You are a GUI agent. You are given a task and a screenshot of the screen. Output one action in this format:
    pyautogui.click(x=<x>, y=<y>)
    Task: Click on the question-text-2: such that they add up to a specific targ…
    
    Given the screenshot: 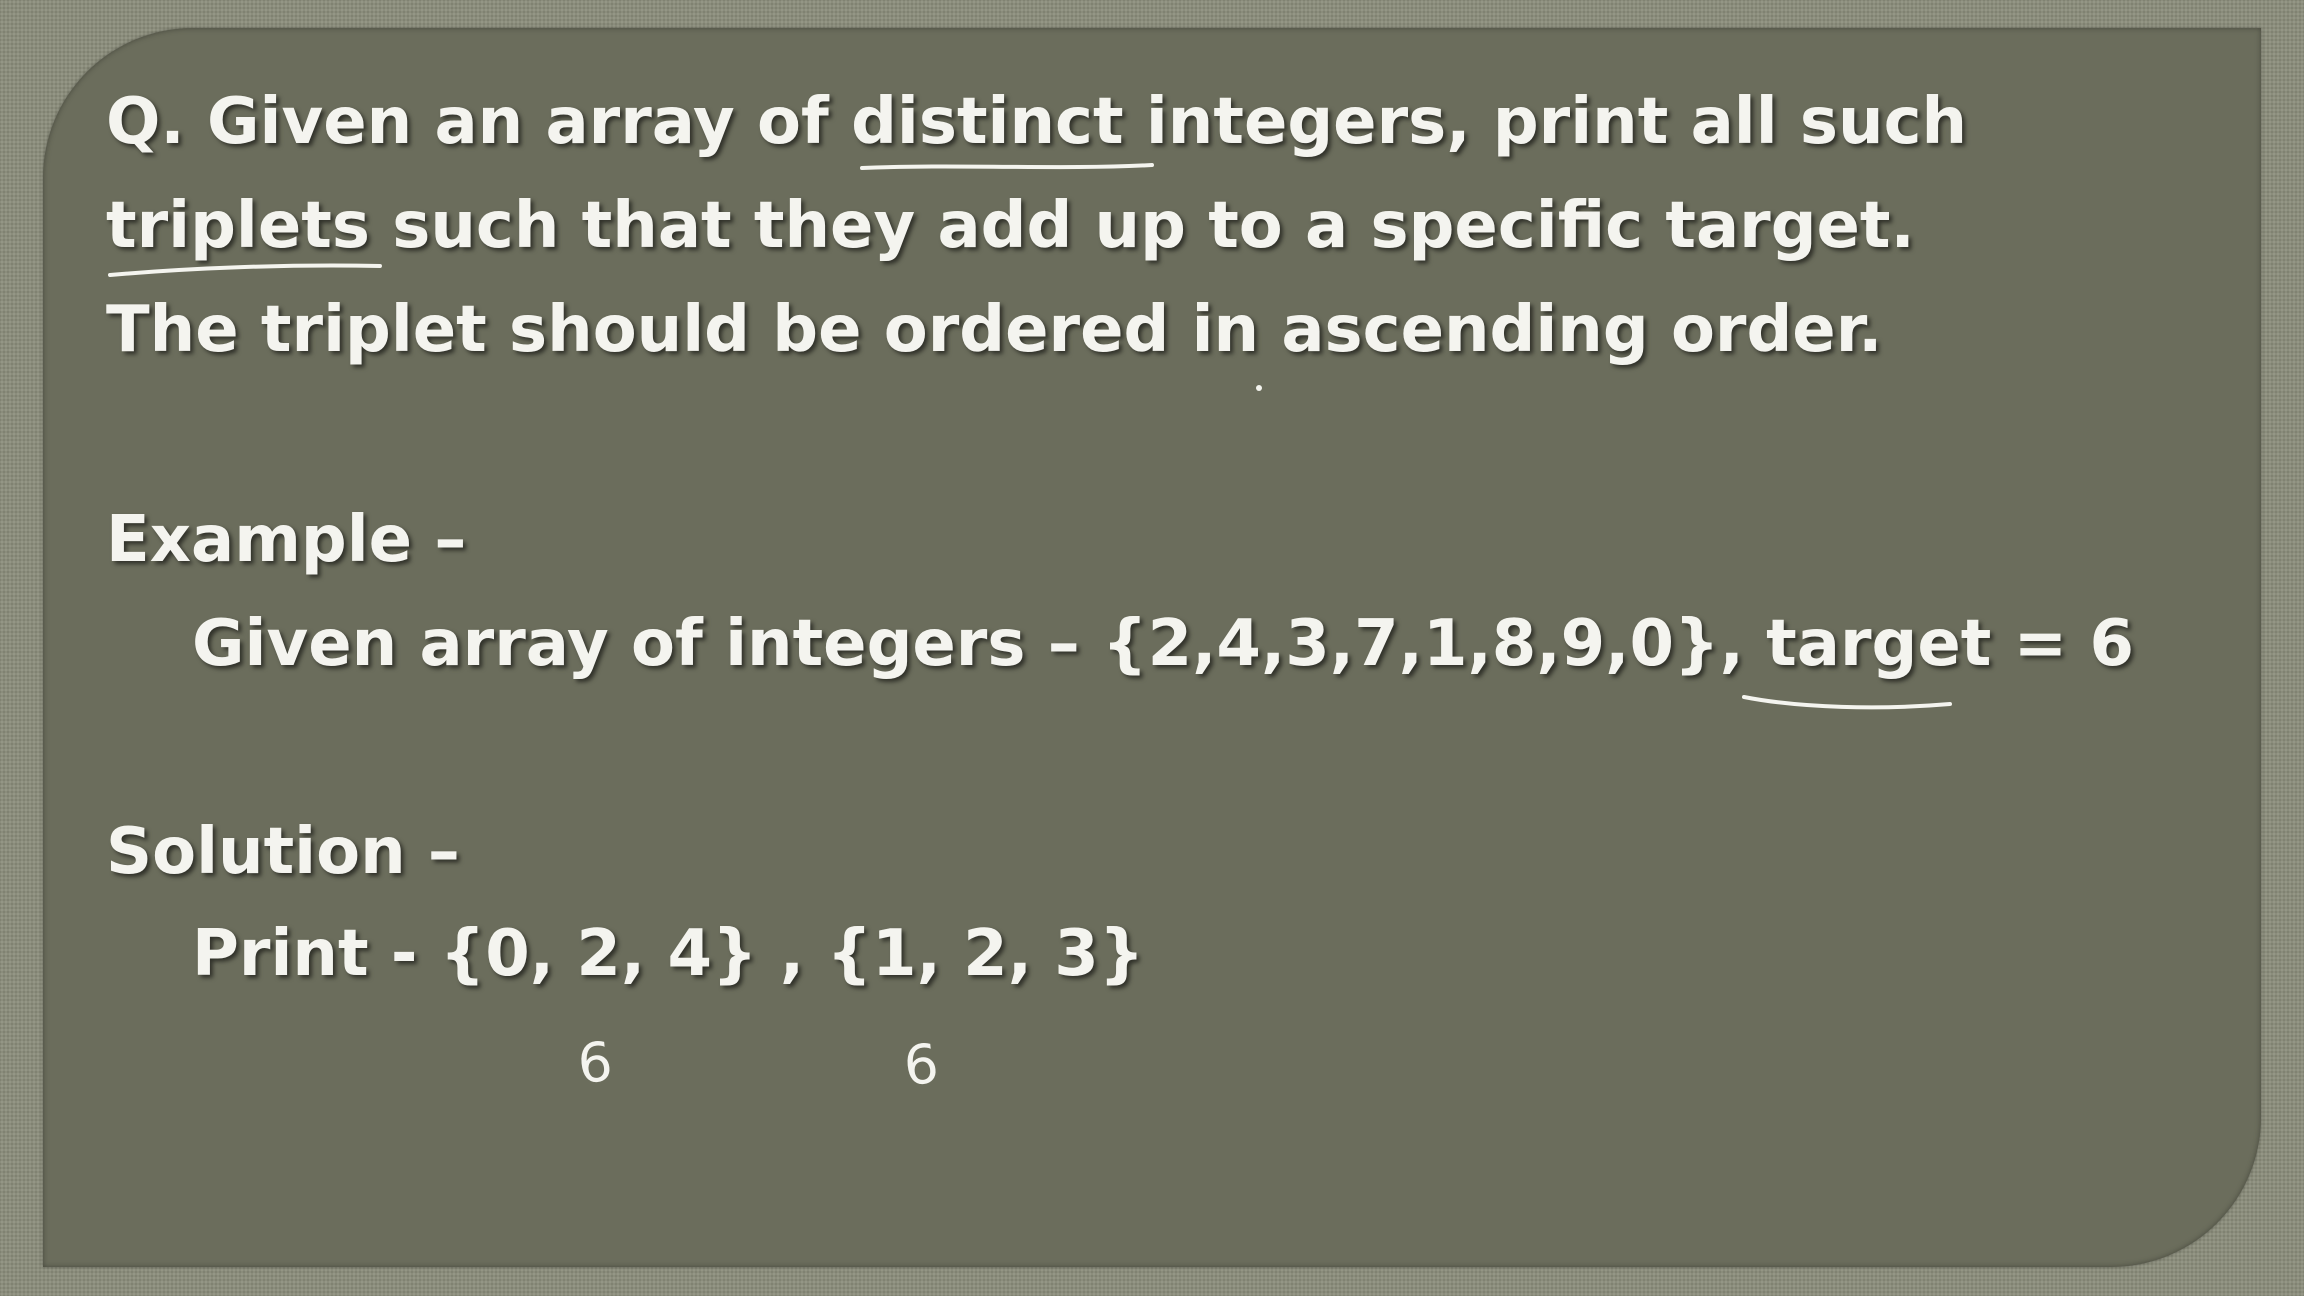 What is the action you would take?
    pyautogui.click(x=1142, y=226)
    